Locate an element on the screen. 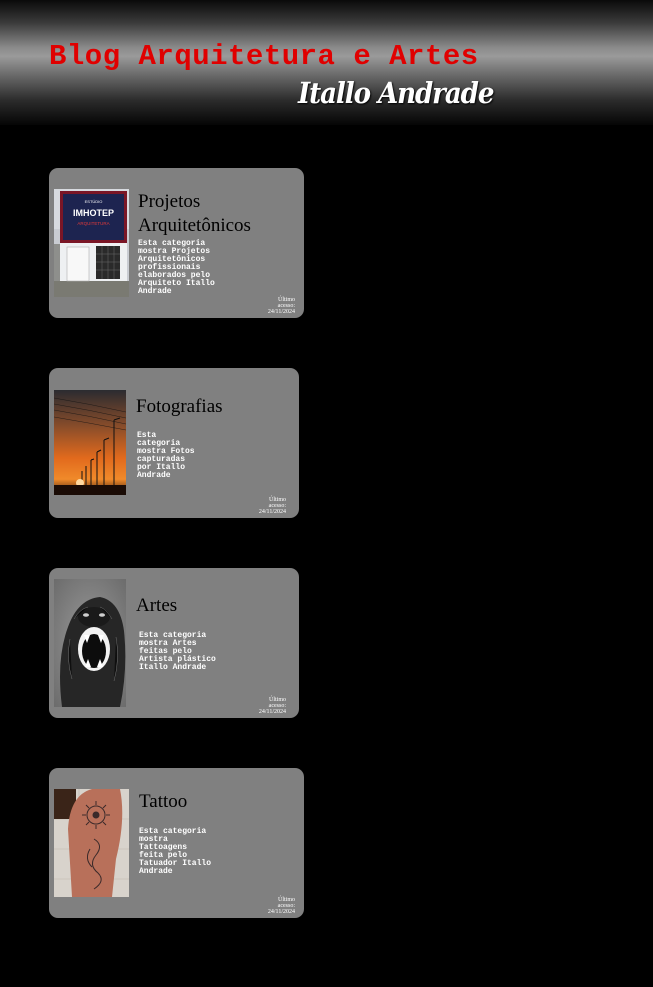 This screenshot has height=987, width=653. site-title: Blog Arquitetura e Artes is located at coordinates (264, 56).